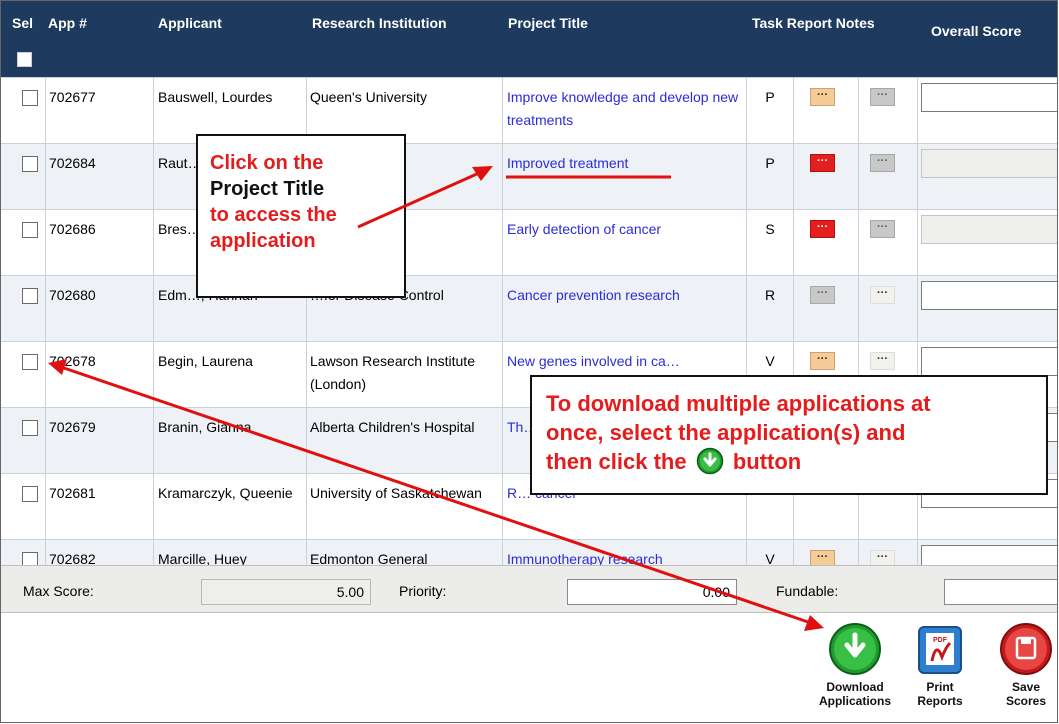 This screenshot has height=724, width=1059. Describe the element at coordinates (626, 163) in the screenshot. I see `project-title-link: Improved treatment` at that location.